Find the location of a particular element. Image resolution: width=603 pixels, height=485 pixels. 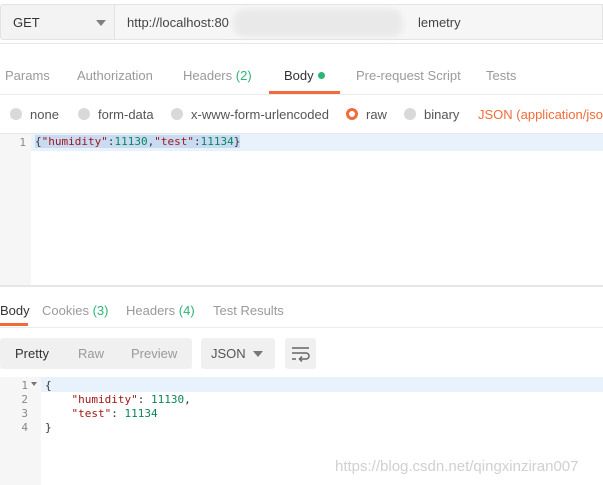

tab-response-headers-count: (4) is located at coordinates (186, 310).